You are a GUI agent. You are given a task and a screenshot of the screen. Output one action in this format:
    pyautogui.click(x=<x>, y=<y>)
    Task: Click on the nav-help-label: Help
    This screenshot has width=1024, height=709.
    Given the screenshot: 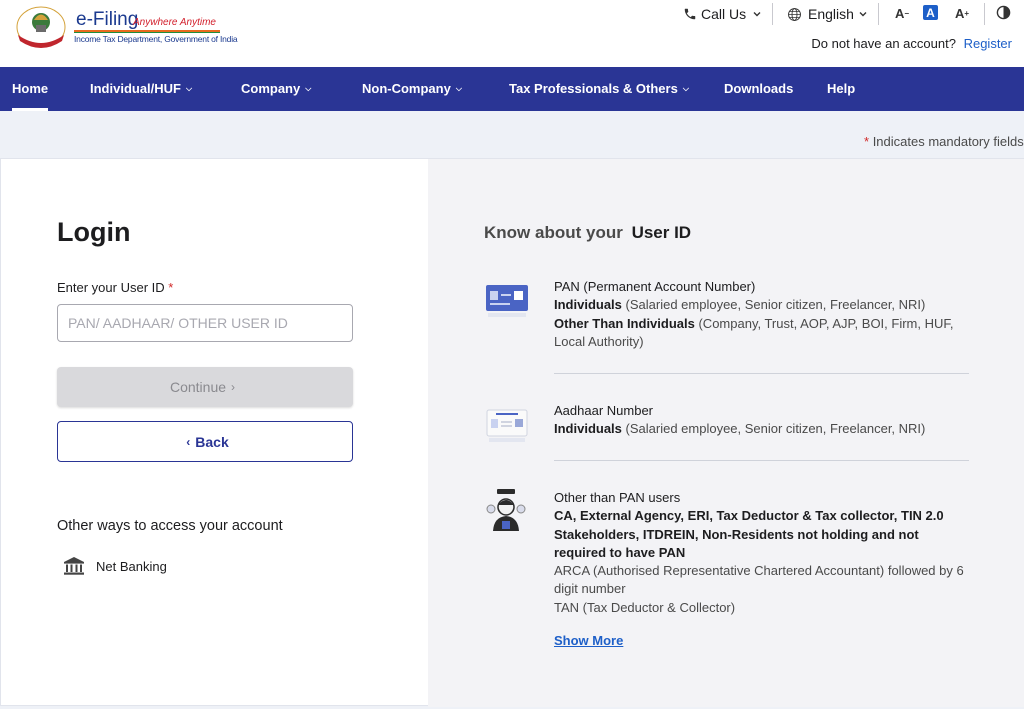 What is the action you would take?
    pyautogui.click(x=841, y=88)
    